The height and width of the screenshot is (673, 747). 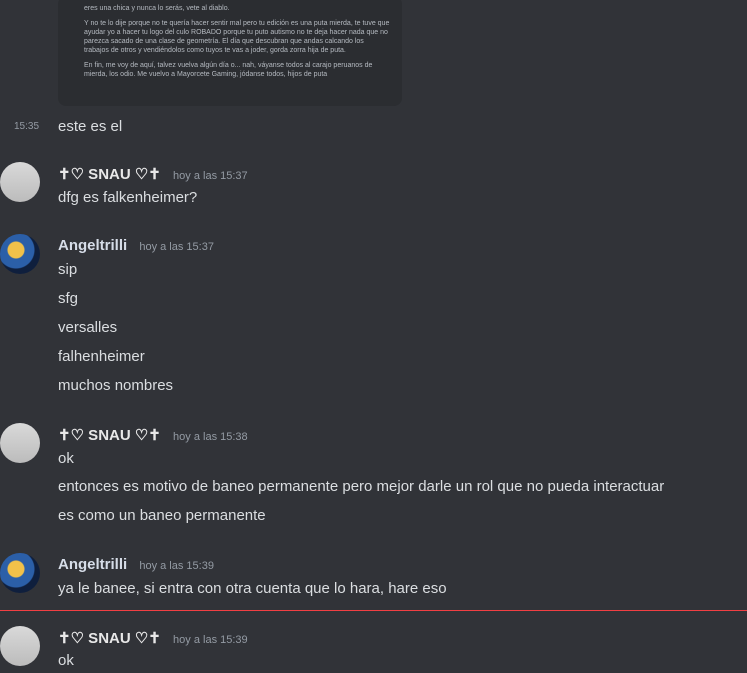 What do you see at coordinates (210, 437) in the screenshot?
I see `message-time: hoy a las 15:38` at bounding box center [210, 437].